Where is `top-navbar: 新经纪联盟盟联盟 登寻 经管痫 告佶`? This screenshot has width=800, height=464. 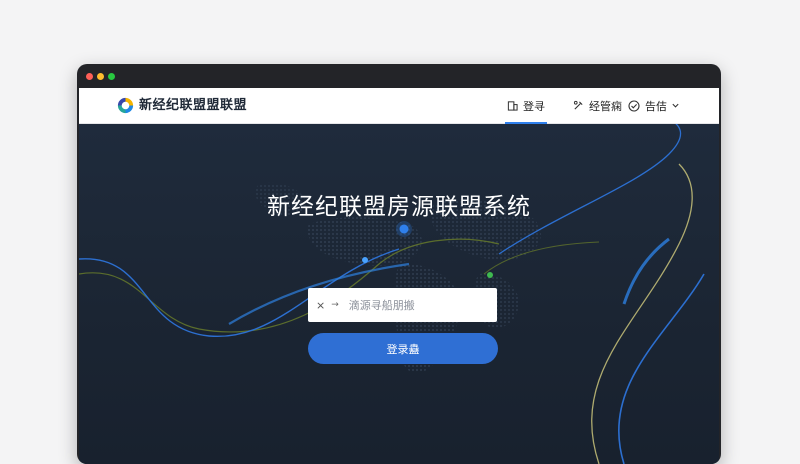
top-navbar: 新经纪联盟盟联盟 登寻 经管痫 告佶 is located at coordinates (399, 106).